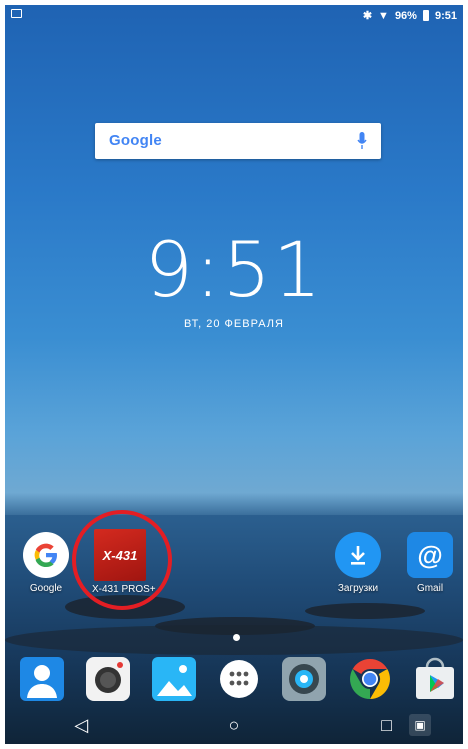 This screenshot has height=749, width=468. What do you see at coordinates (81, 725) in the screenshot?
I see `back-button: ◁` at bounding box center [81, 725].